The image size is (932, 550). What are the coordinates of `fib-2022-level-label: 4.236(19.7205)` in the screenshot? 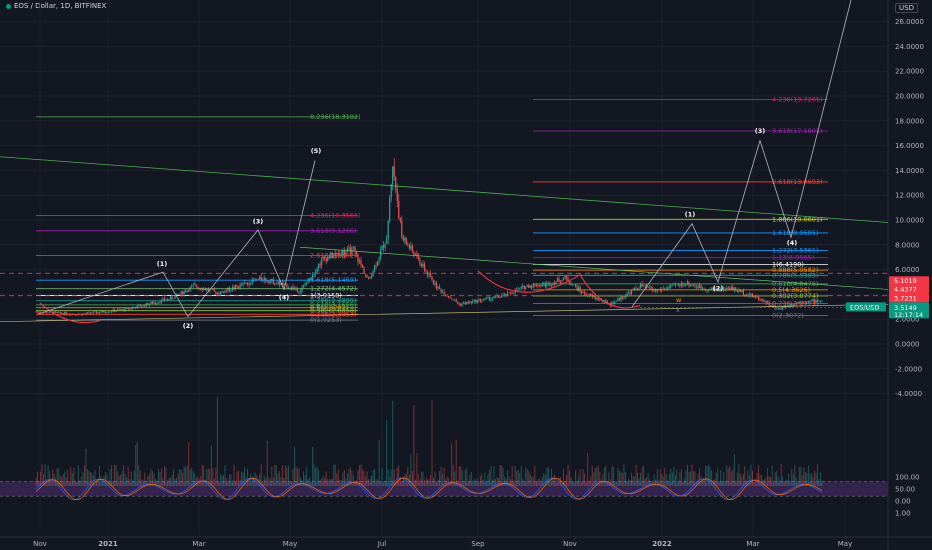 It's located at (797, 99).